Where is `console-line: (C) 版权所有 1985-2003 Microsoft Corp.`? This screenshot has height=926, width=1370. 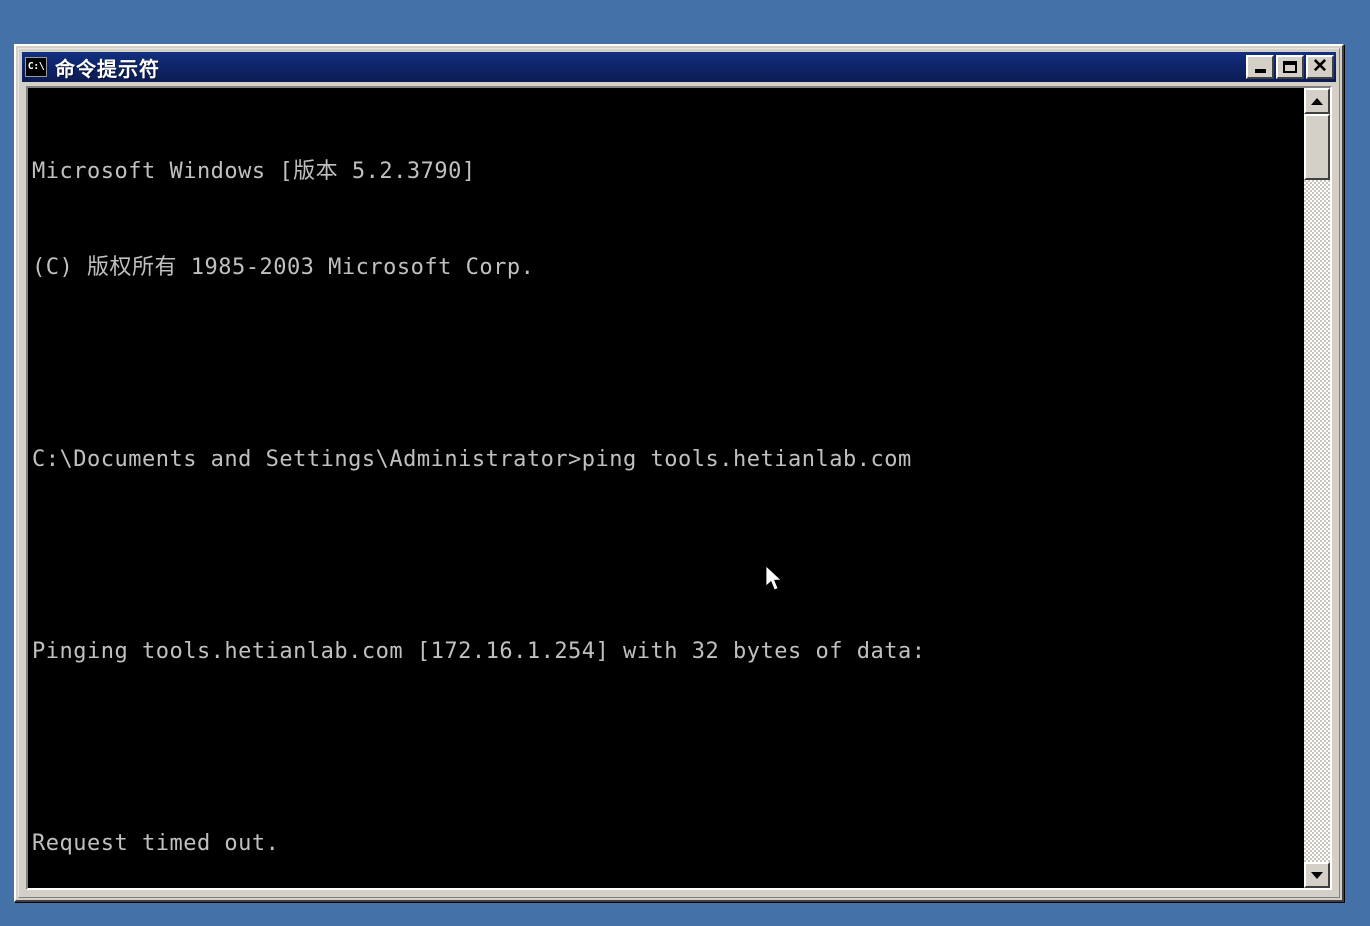 console-line: (C) 版权所有 1985-2003 Microsoft Corp. is located at coordinates (283, 267).